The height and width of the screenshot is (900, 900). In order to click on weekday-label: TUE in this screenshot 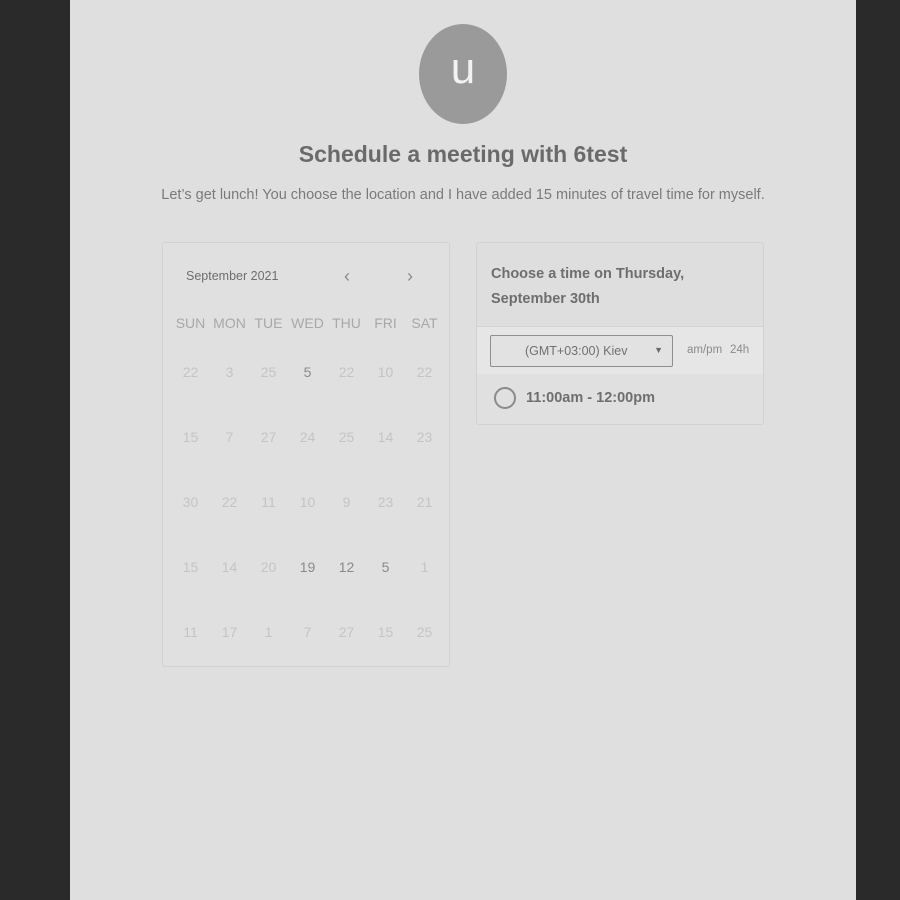, I will do `click(268, 323)`.